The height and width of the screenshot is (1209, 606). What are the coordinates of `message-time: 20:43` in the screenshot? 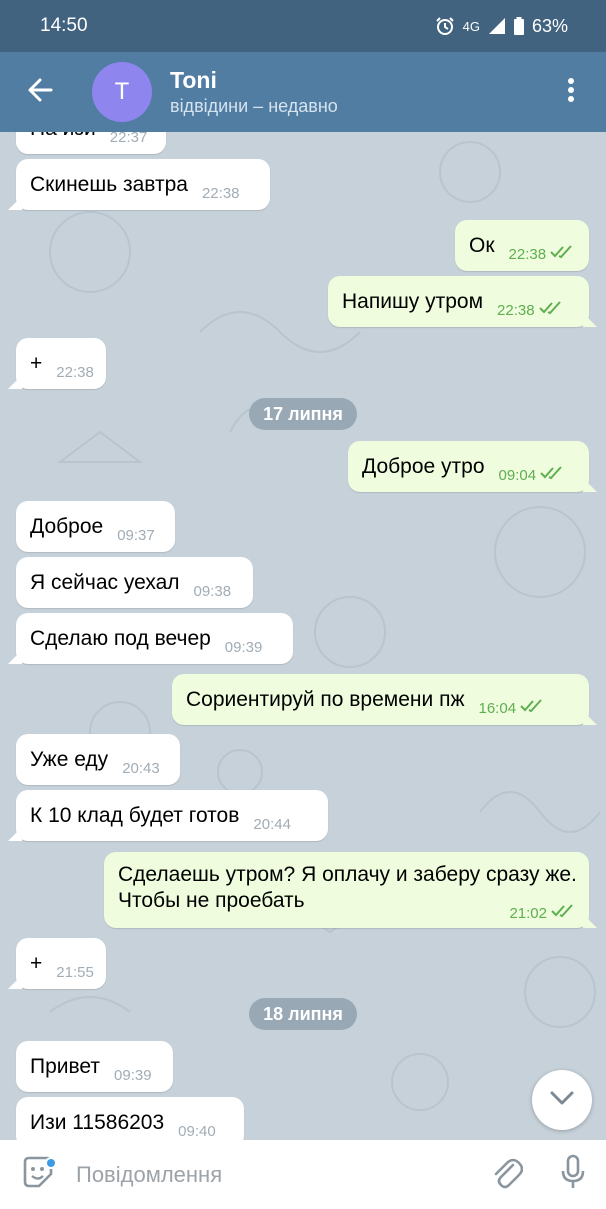 It's located at (141, 772).